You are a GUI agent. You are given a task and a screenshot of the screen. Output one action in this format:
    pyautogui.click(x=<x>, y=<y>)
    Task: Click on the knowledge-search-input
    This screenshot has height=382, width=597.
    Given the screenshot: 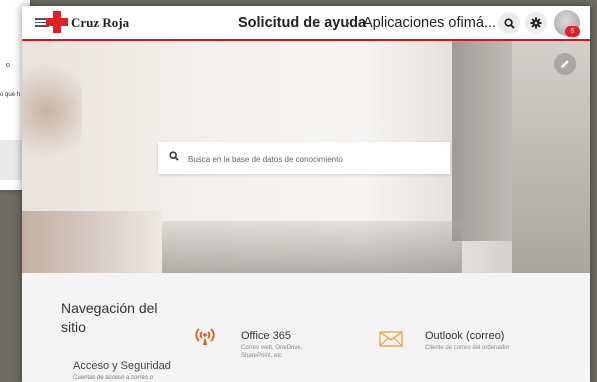 What is the action you would take?
    pyautogui.click(x=315, y=159)
    